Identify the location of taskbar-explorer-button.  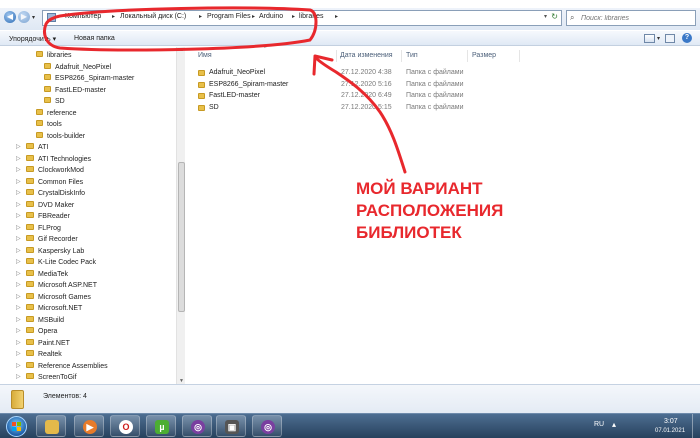
(51, 426).